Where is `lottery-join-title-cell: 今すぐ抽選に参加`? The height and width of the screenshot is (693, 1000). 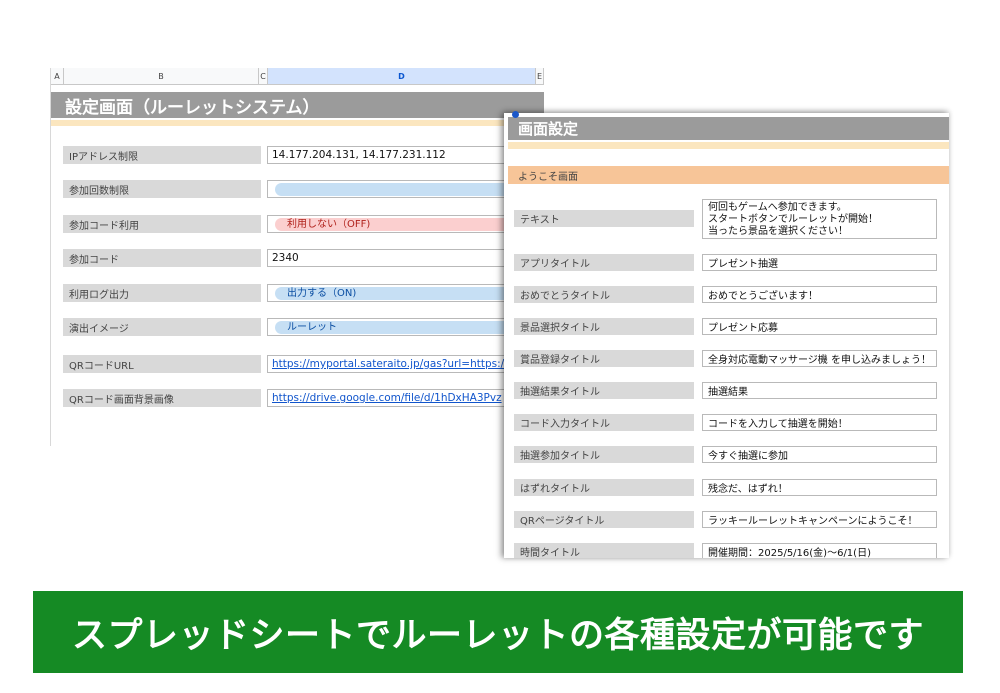 lottery-join-title-cell: 今すぐ抽選に参加 is located at coordinates (819, 454).